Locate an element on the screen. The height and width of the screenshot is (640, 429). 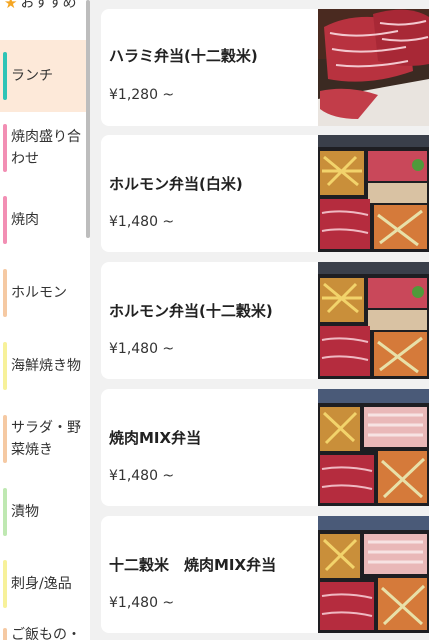
product-card: ハラミ弁当(十二穀米) ¥1,280 ~ is located at coordinates (265, 67).